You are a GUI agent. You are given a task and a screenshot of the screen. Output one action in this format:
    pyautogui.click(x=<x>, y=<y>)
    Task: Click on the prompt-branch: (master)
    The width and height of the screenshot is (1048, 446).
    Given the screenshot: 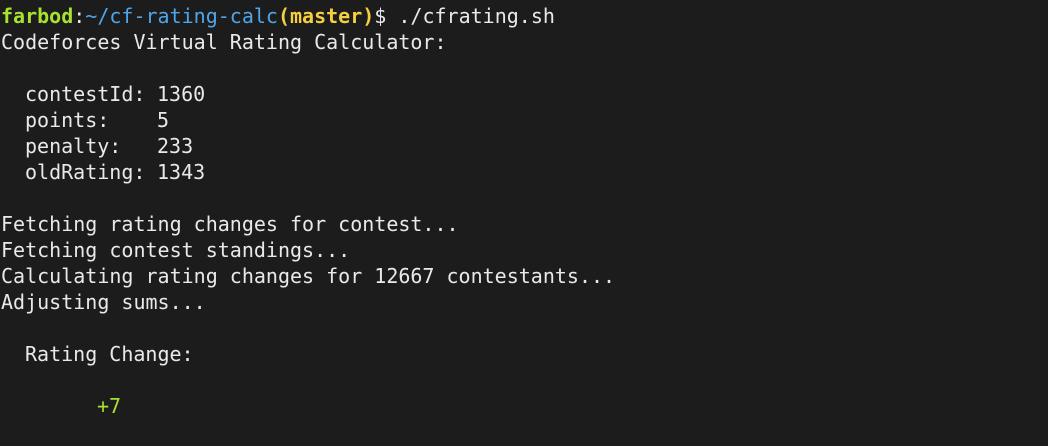 What is the action you would take?
    pyautogui.click(x=326, y=16)
    